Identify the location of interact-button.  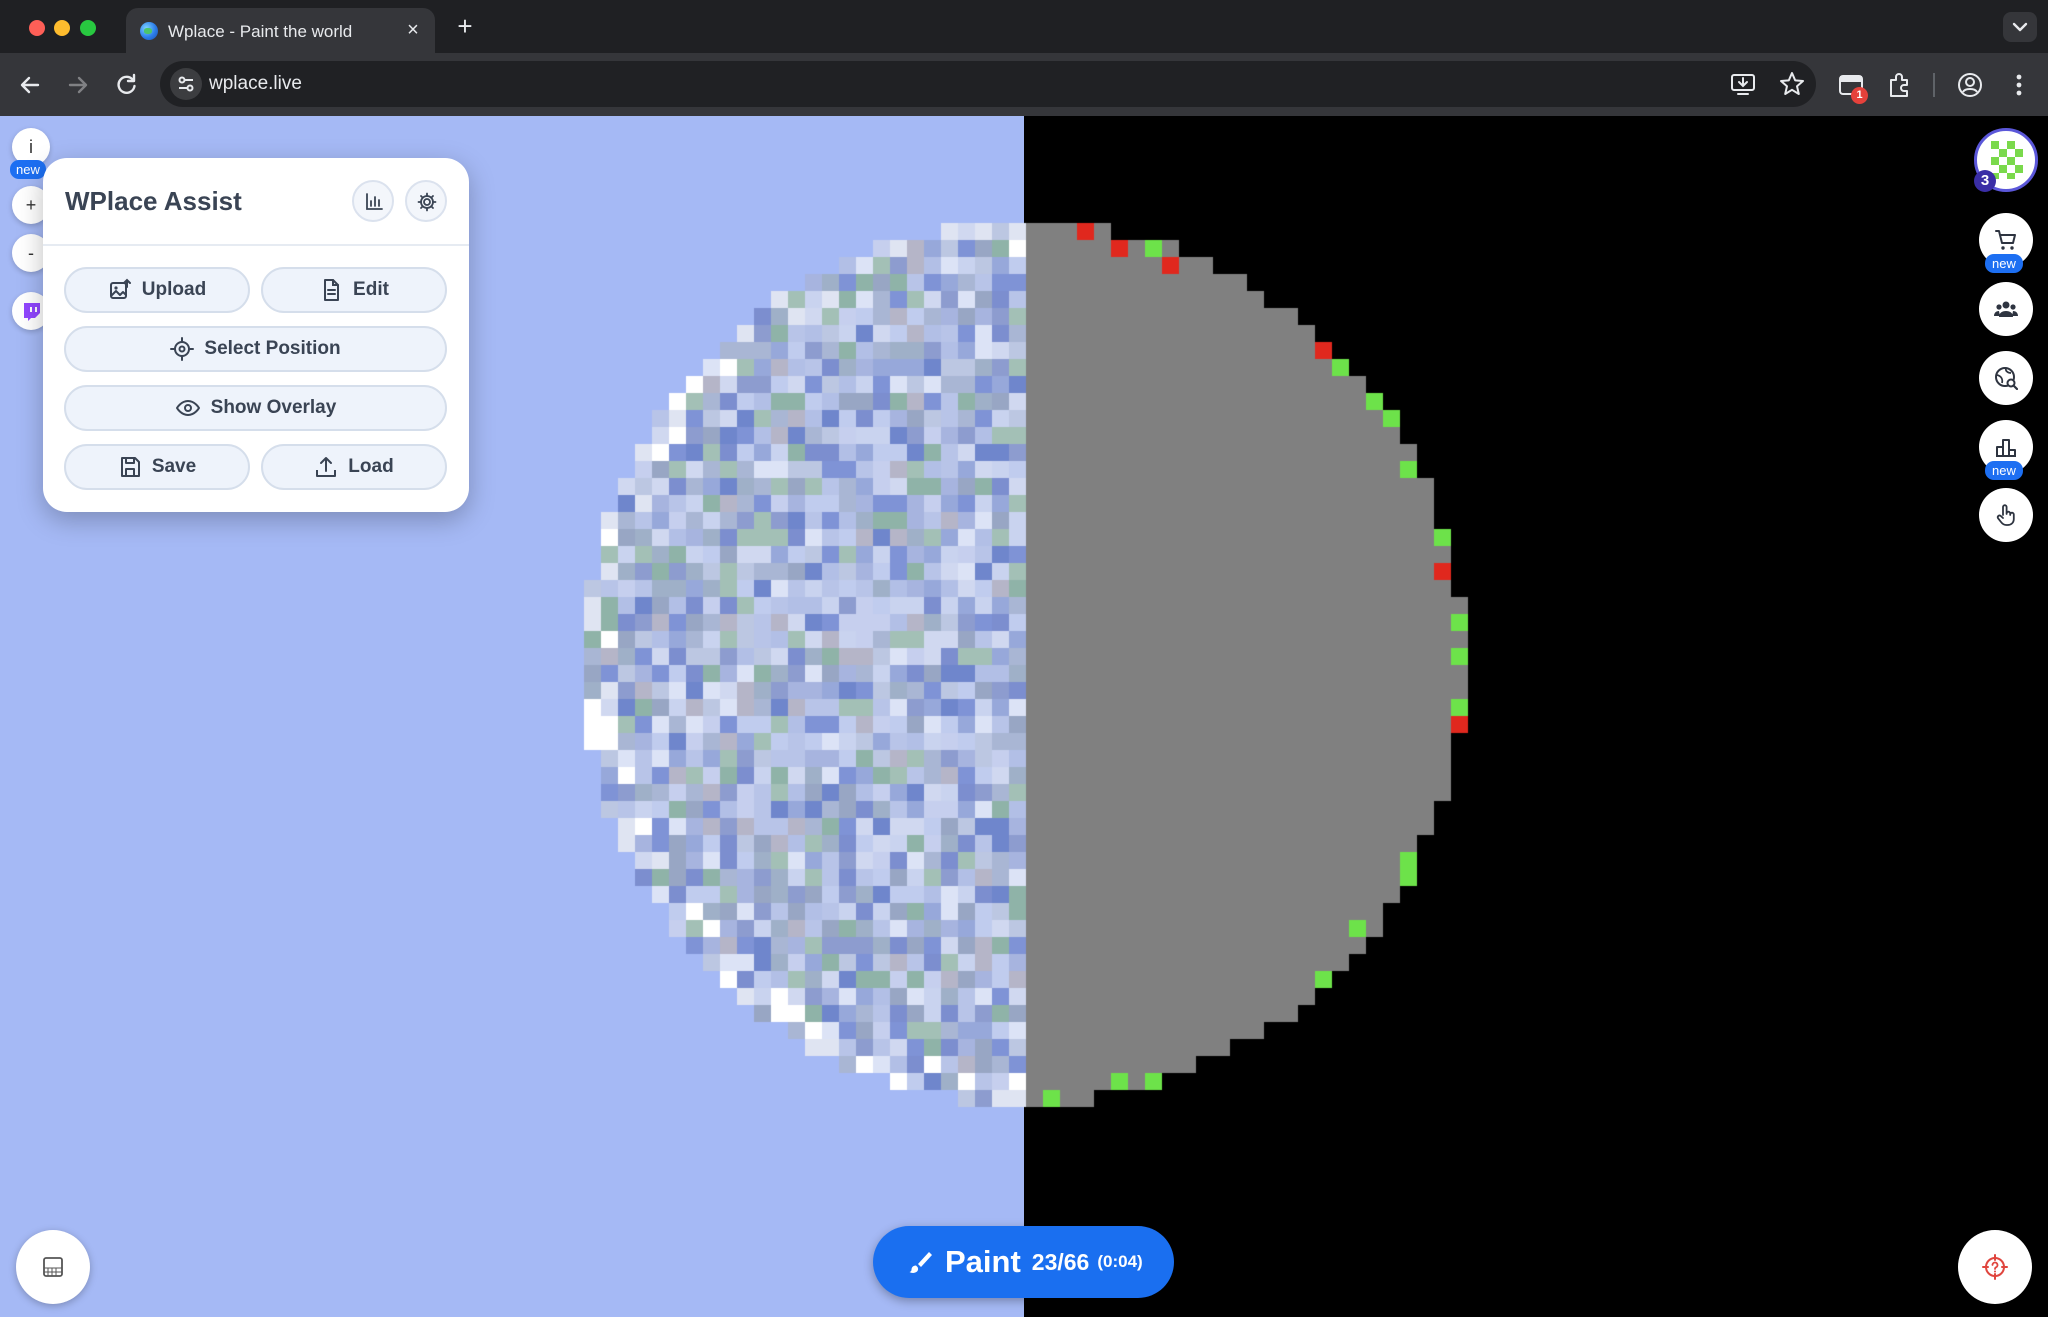
(2006, 515).